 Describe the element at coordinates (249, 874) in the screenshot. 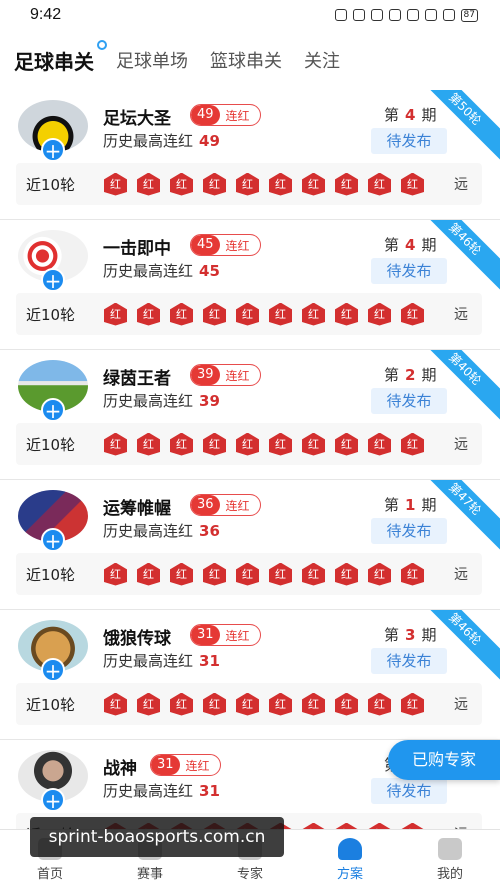

I see `nav-label: 专家` at that location.